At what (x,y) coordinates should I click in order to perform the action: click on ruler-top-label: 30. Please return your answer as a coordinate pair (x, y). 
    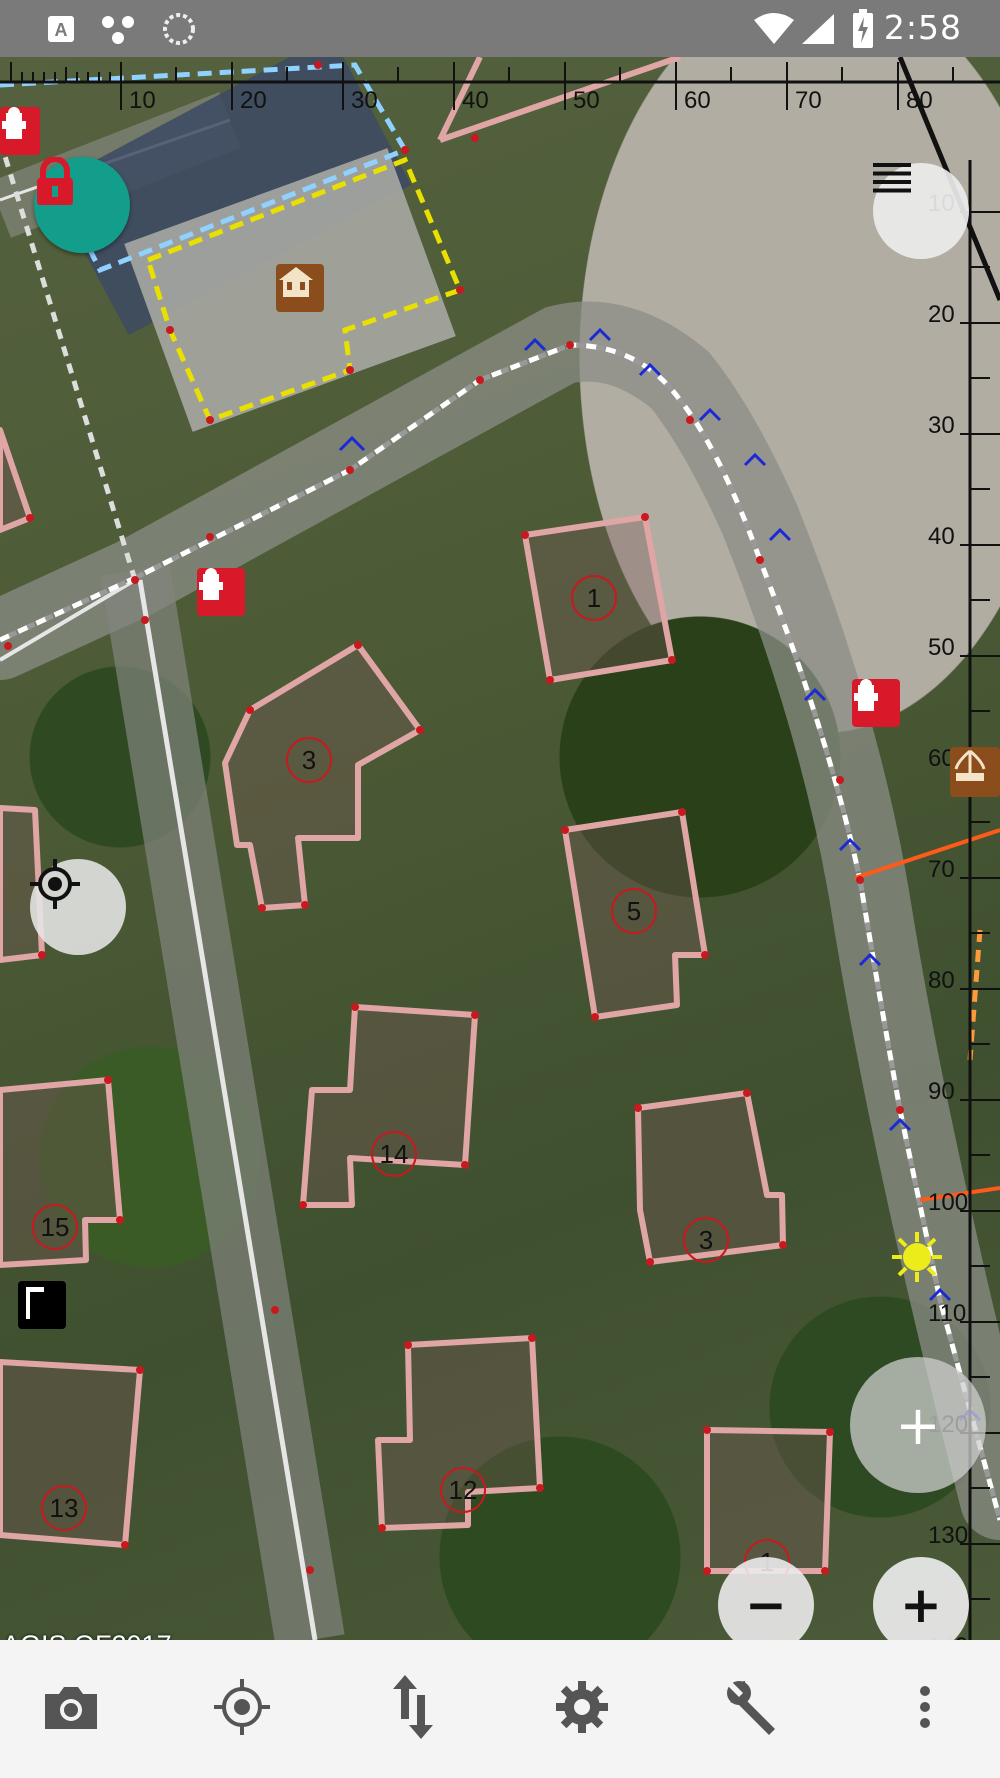
    Looking at the image, I should click on (364, 100).